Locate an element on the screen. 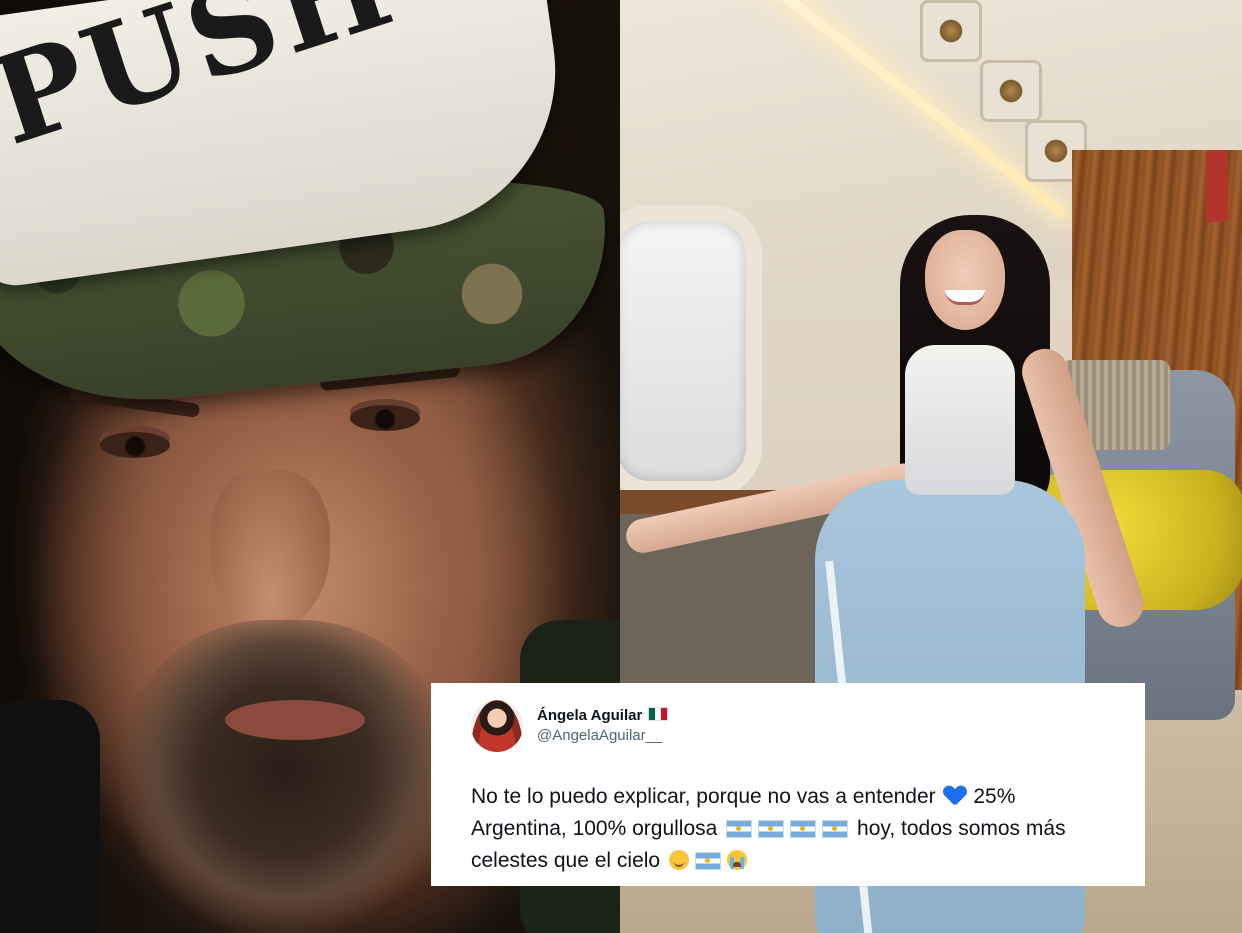 This screenshot has height=933, width=1242. tweet-author: Ángela Aguilar @AngelaAguilar__ is located at coordinates (603, 726).